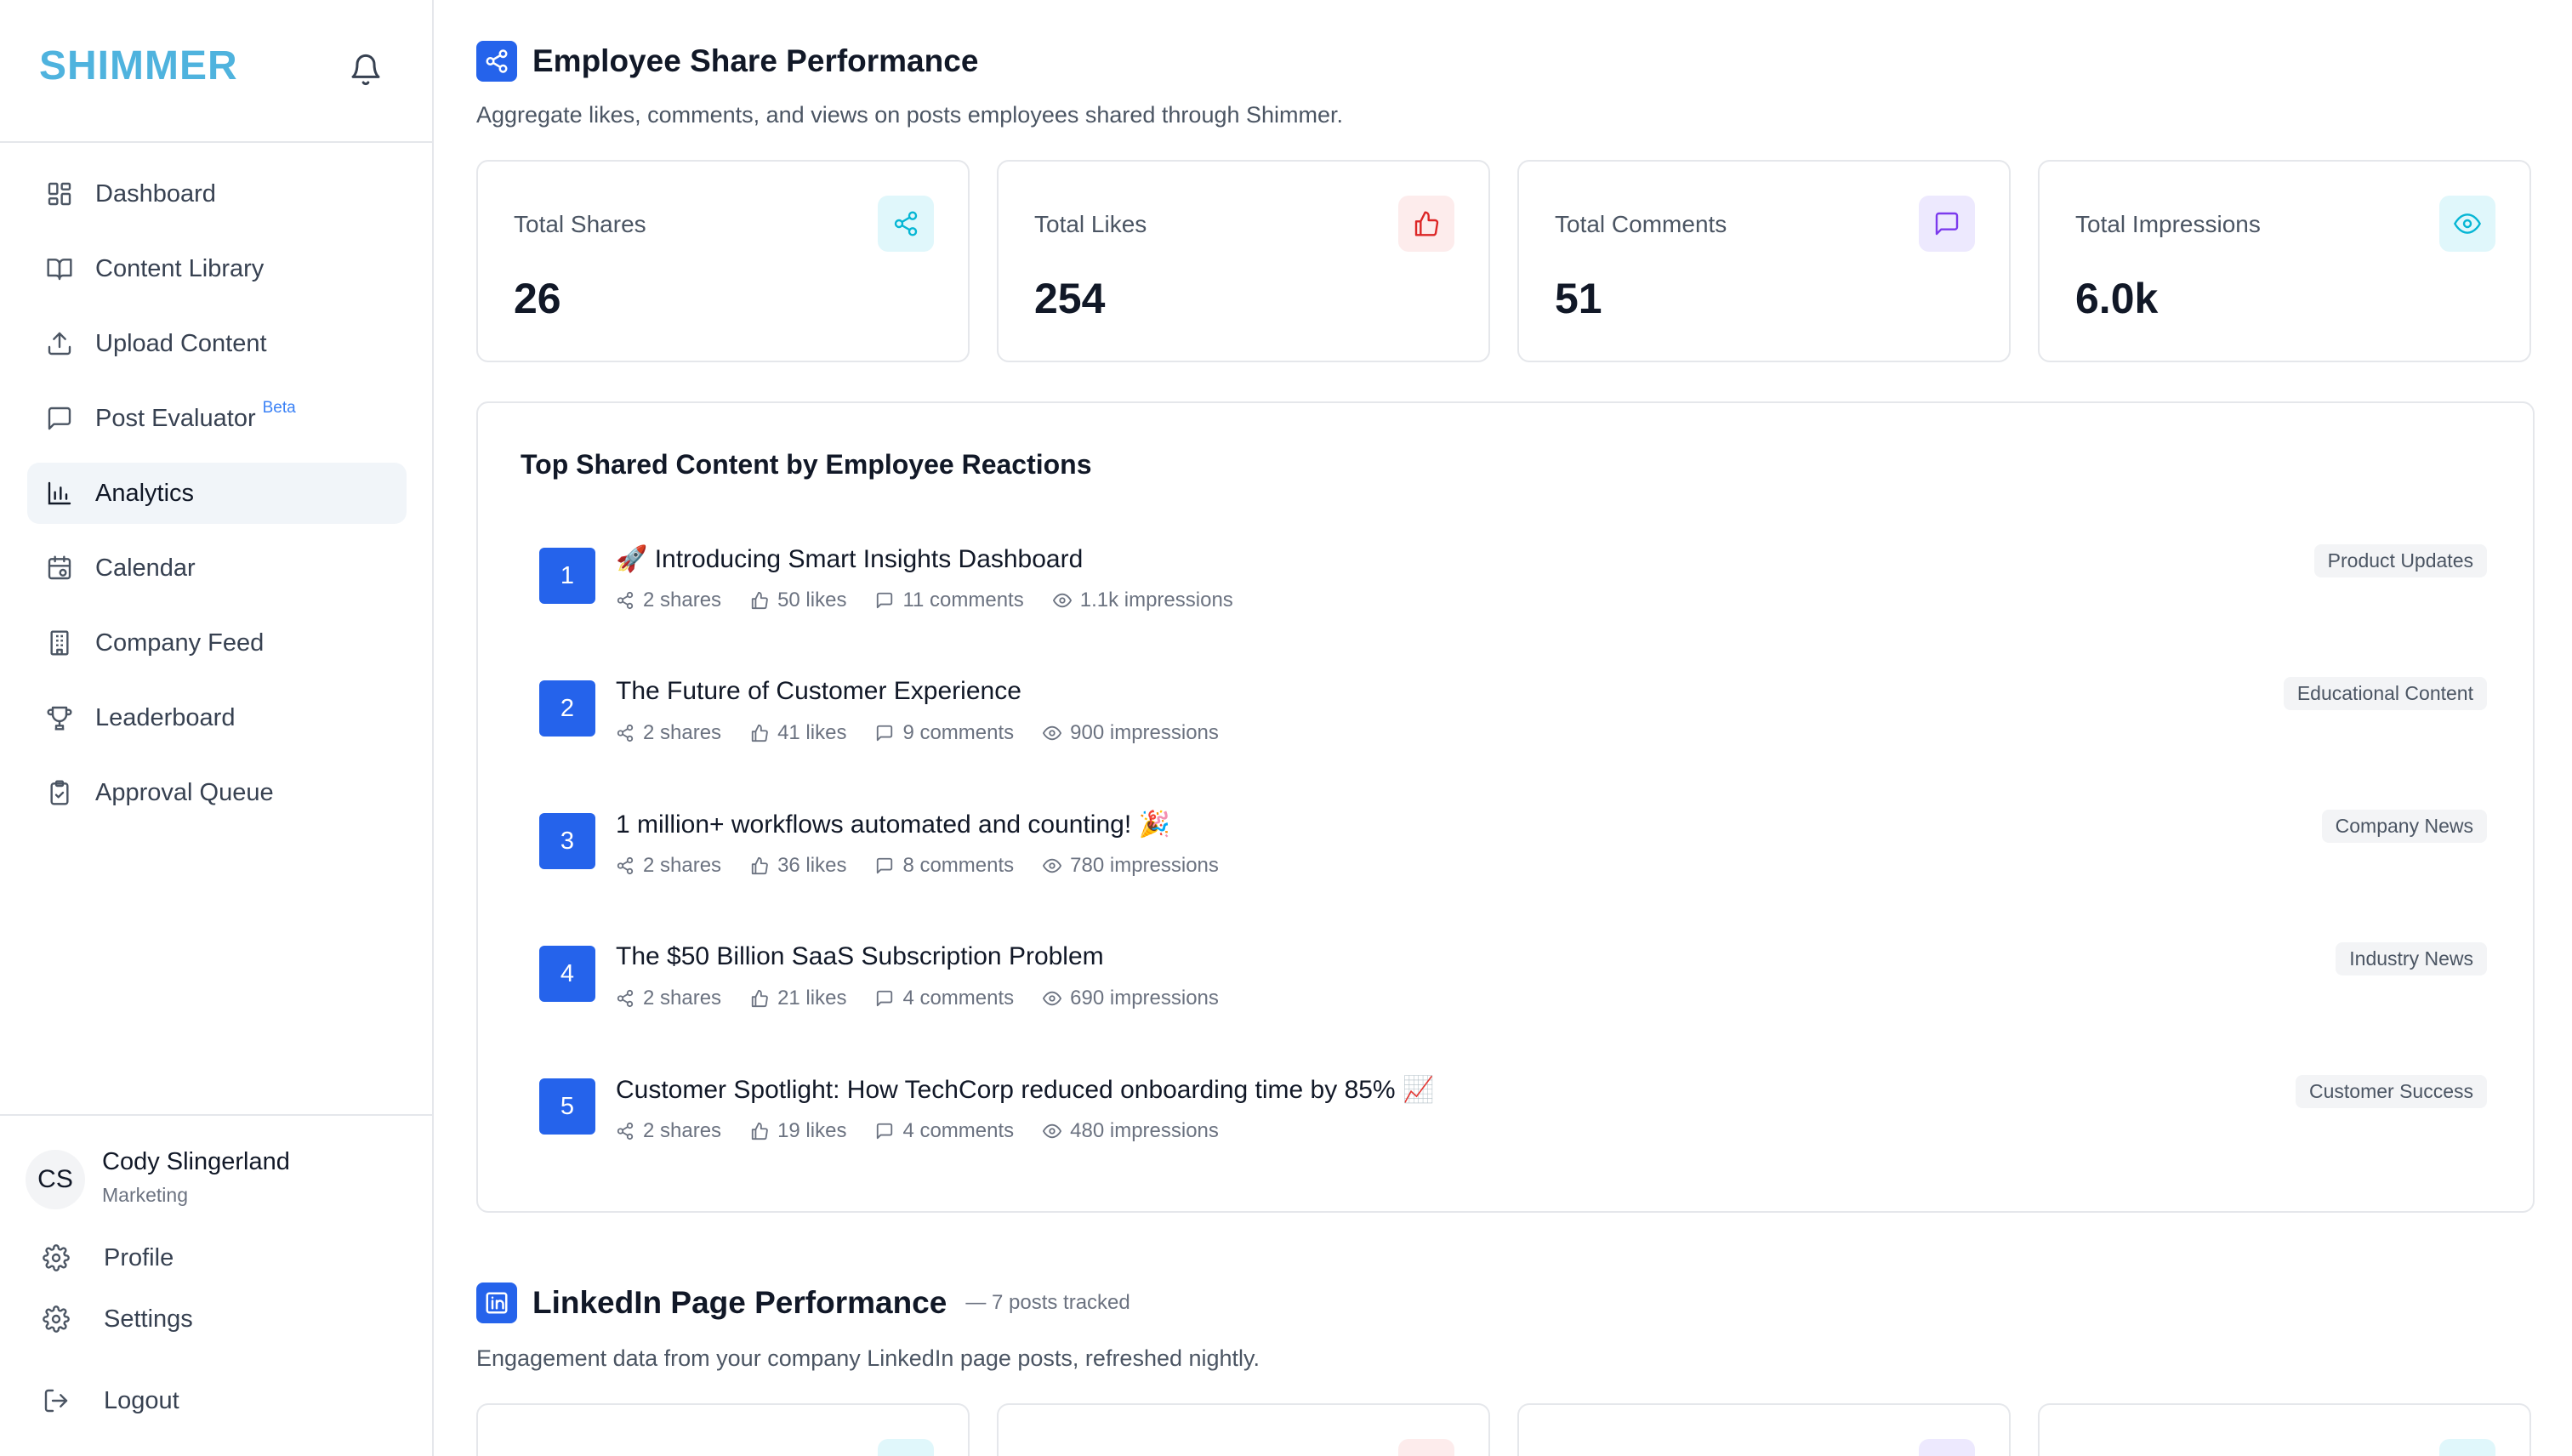 Image resolution: width=2572 pixels, height=1456 pixels. What do you see at coordinates (142, 1400) in the screenshot?
I see `logout-label: Logout` at bounding box center [142, 1400].